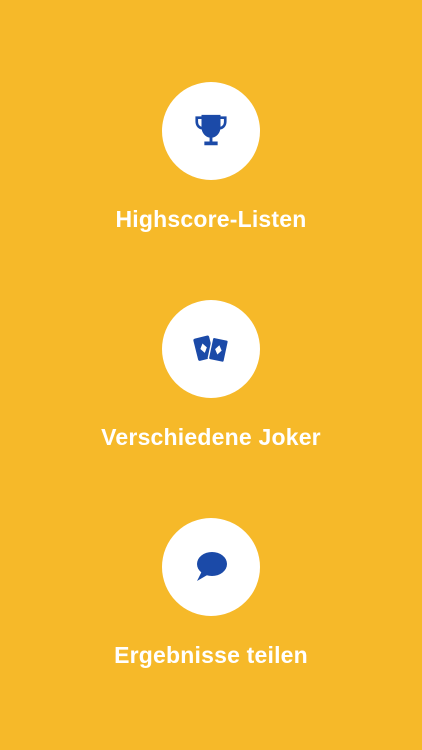 The image size is (422, 750). Describe the element at coordinates (211, 437) in the screenshot. I see `feature-label: Verschiedene Joker` at that location.